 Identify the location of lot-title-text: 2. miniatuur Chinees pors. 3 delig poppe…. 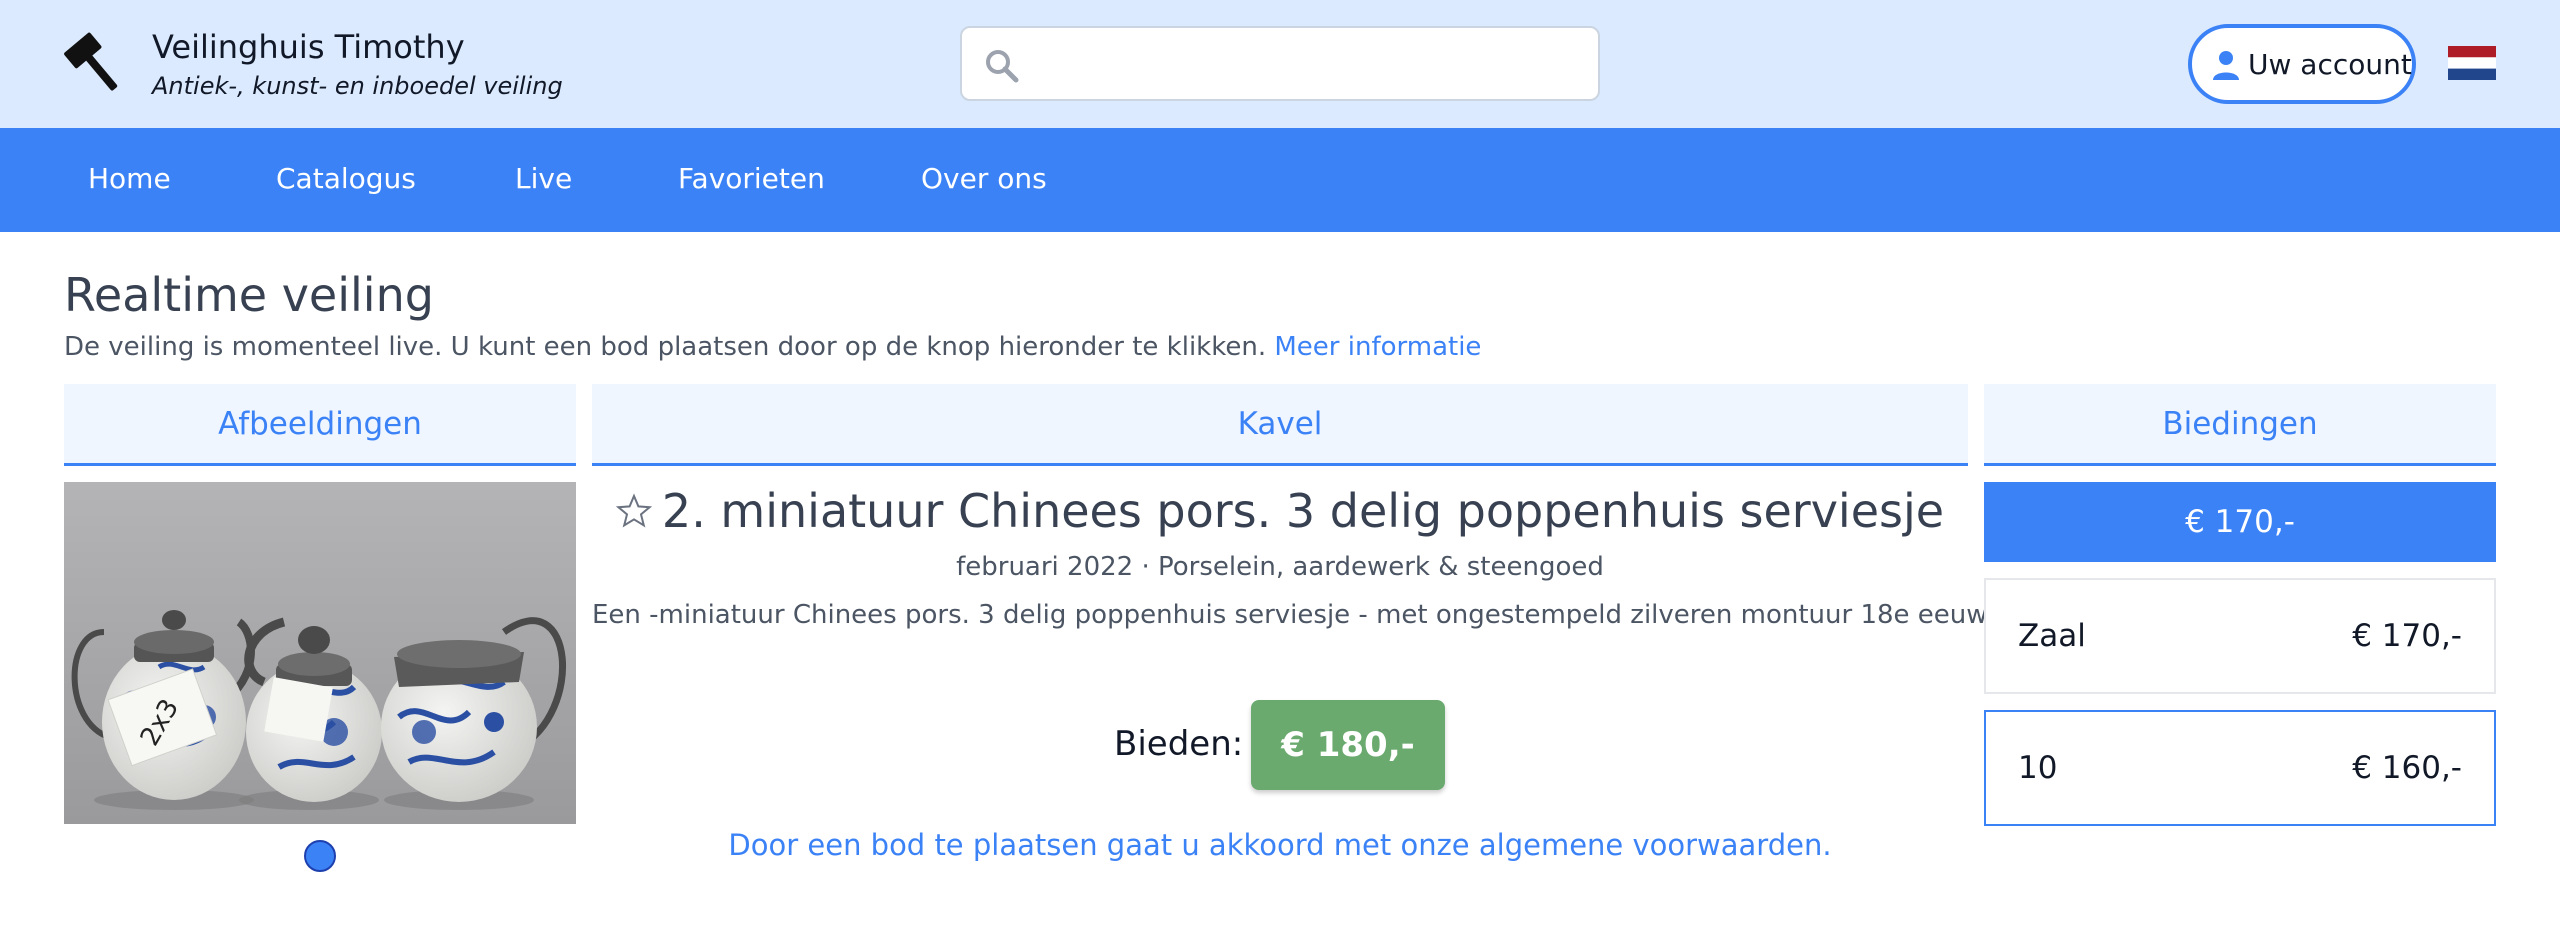
(1303, 511).